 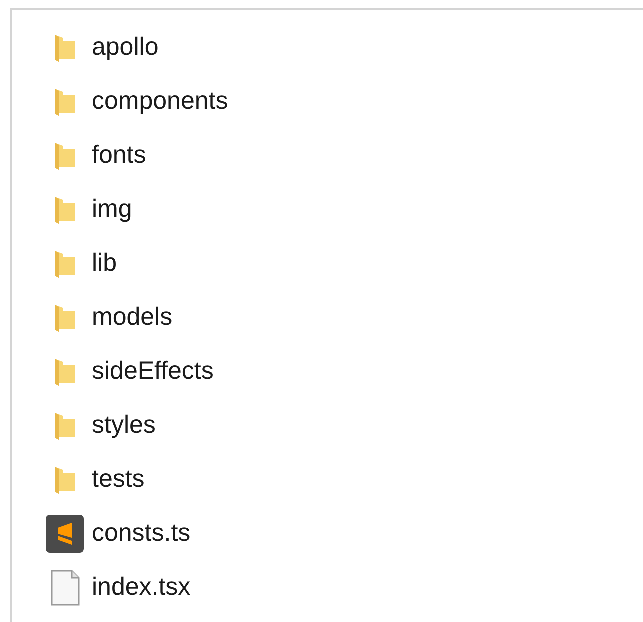 I want to click on file-list-item: index.tsx, so click(x=190, y=588).